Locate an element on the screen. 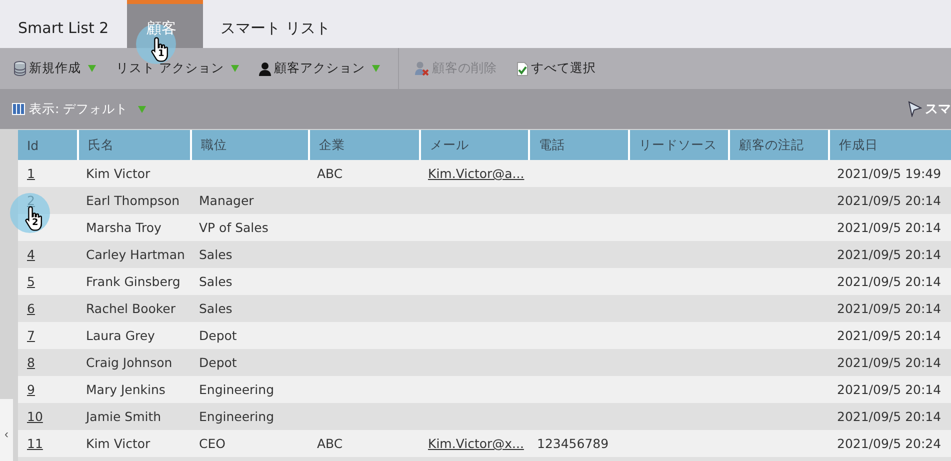 The width and height of the screenshot is (951, 461). table-cell: 123456789 is located at coordinates (573, 443).